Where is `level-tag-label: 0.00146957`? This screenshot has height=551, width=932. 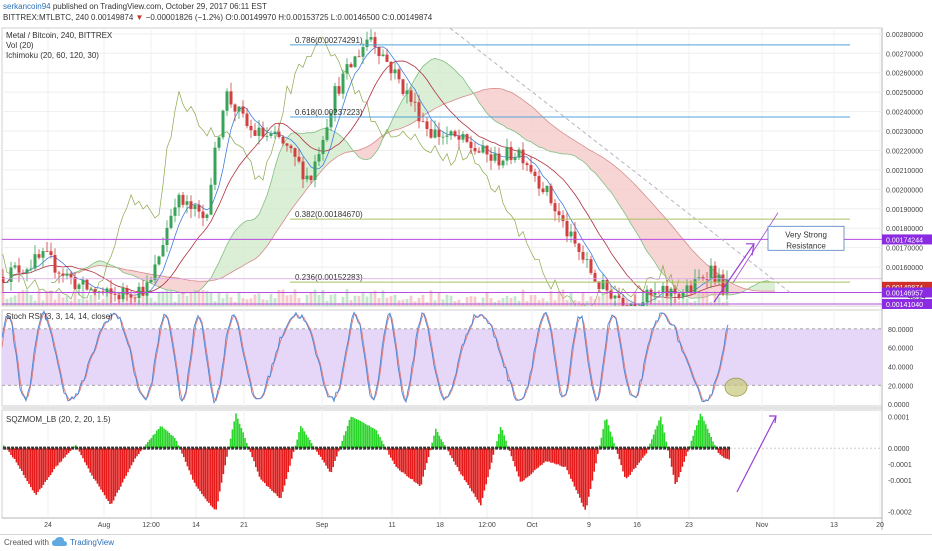
level-tag-label: 0.00146957 is located at coordinates (904, 293).